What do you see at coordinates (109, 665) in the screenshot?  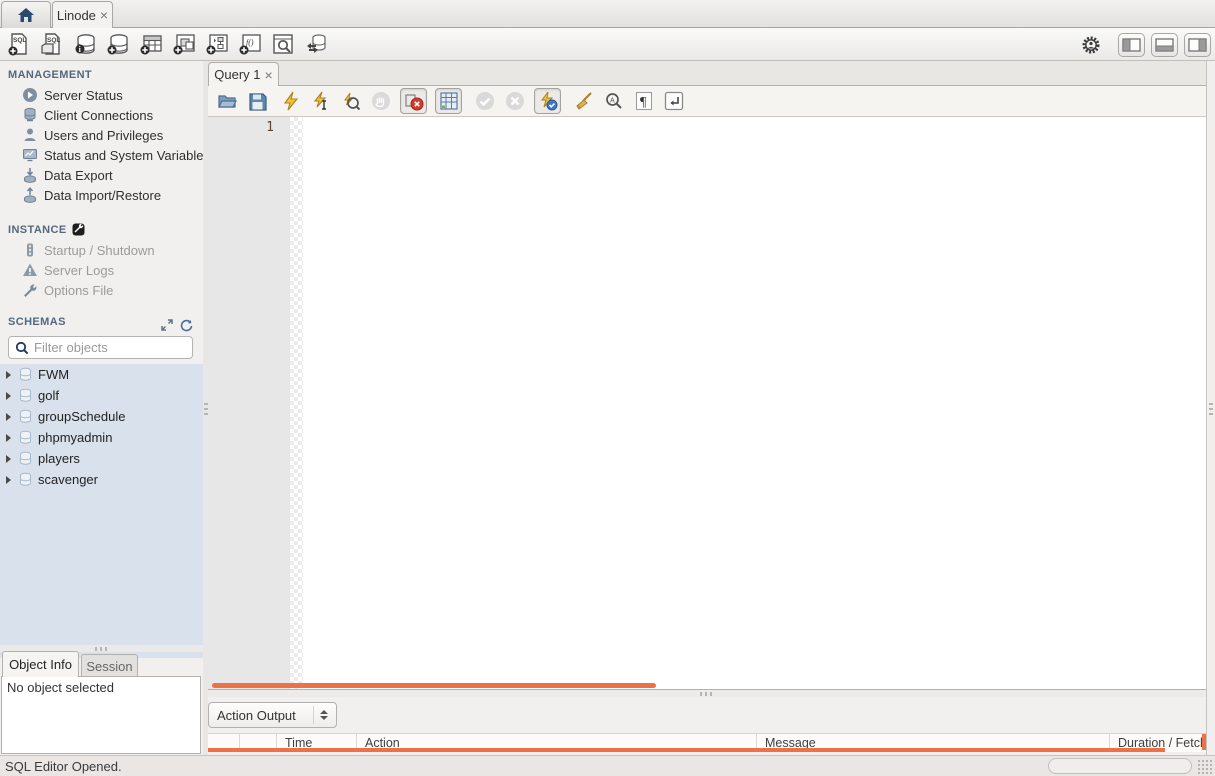 I see `tab-session: Session` at bounding box center [109, 665].